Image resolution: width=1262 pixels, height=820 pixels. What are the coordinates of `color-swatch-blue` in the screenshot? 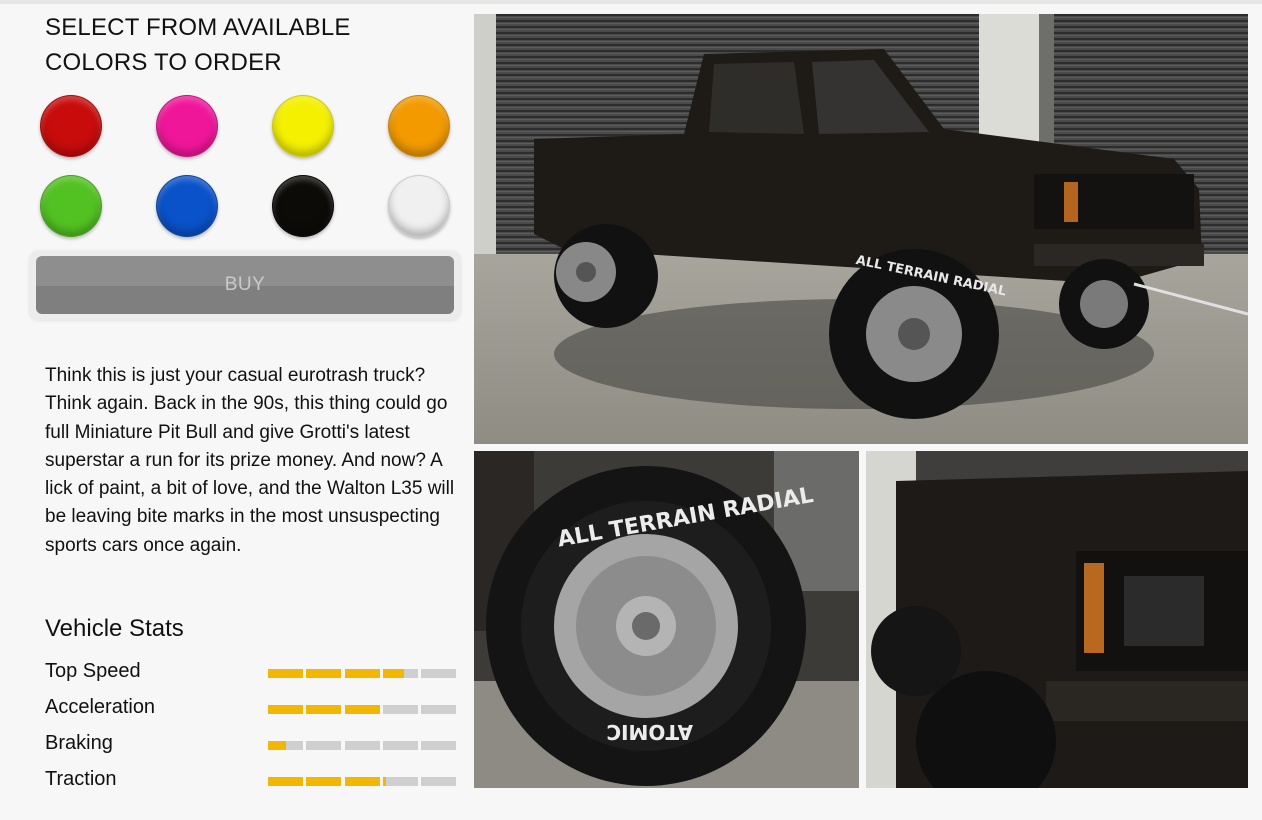 It's located at (187, 206).